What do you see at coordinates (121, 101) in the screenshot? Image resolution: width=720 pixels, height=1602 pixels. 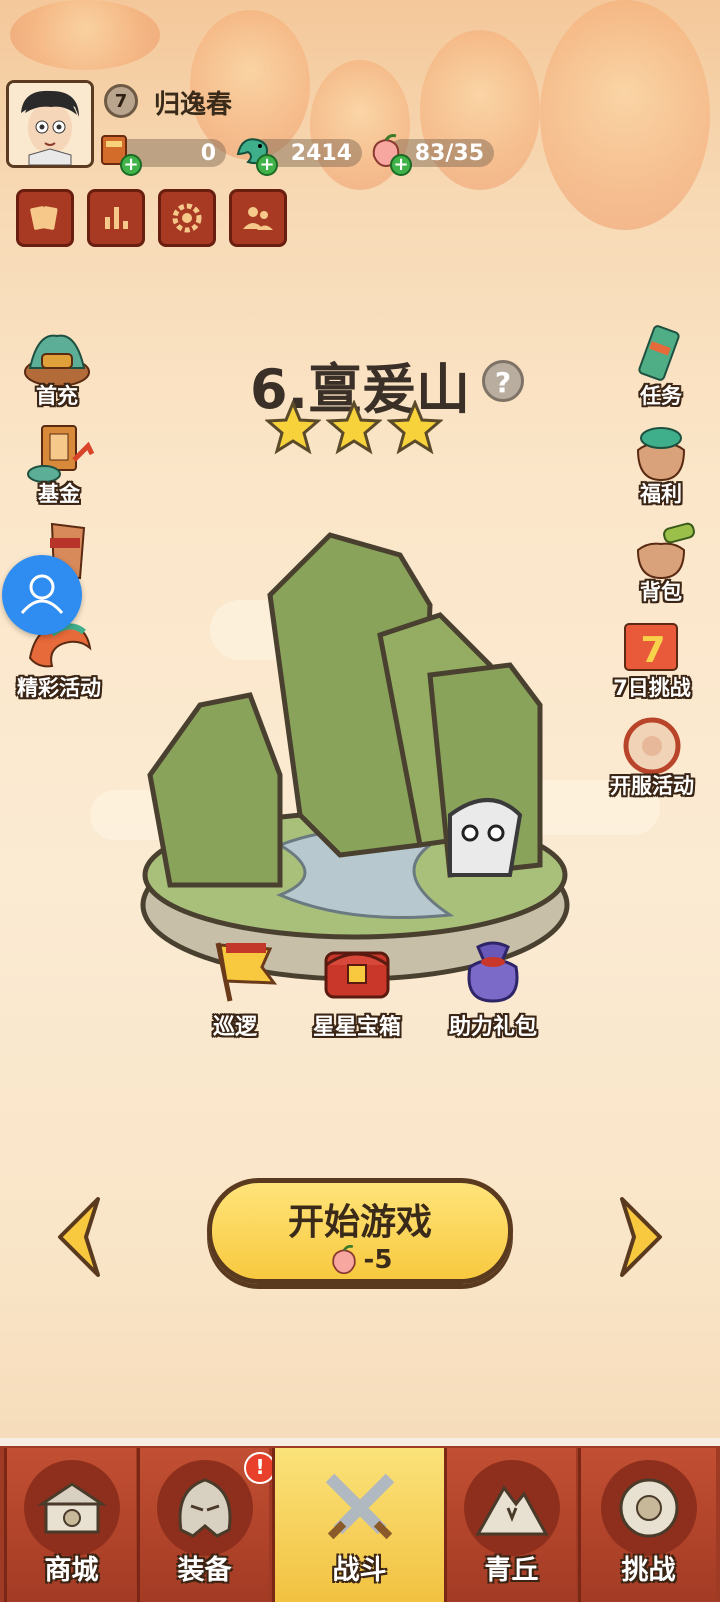 I see `player-level-badge: 7` at bounding box center [121, 101].